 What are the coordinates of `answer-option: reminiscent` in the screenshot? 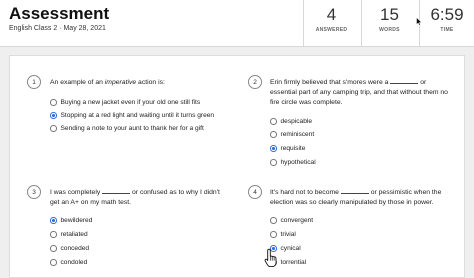 It's located at (292, 134).